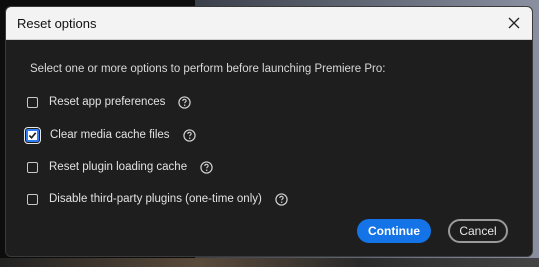 Image resolution: width=539 pixels, height=267 pixels. I want to click on cancel-button: Cancel, so click(478, 231).